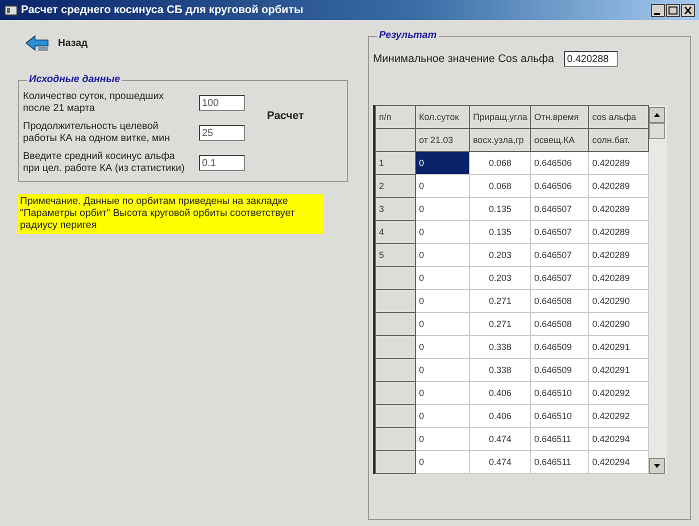  Describe the element at coordinates (396, 255) in the screenshot. I see `row-header: 5` at that location.